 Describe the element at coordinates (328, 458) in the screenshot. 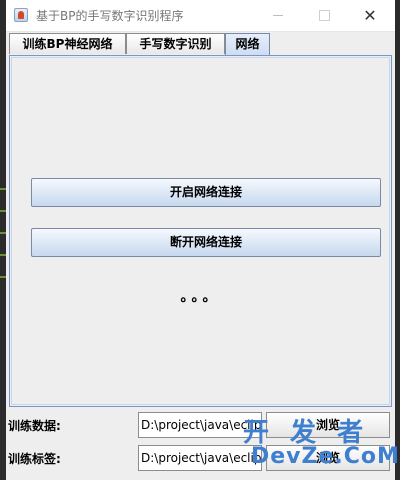

I see `training-label-browse-button: 浏览` at that location.